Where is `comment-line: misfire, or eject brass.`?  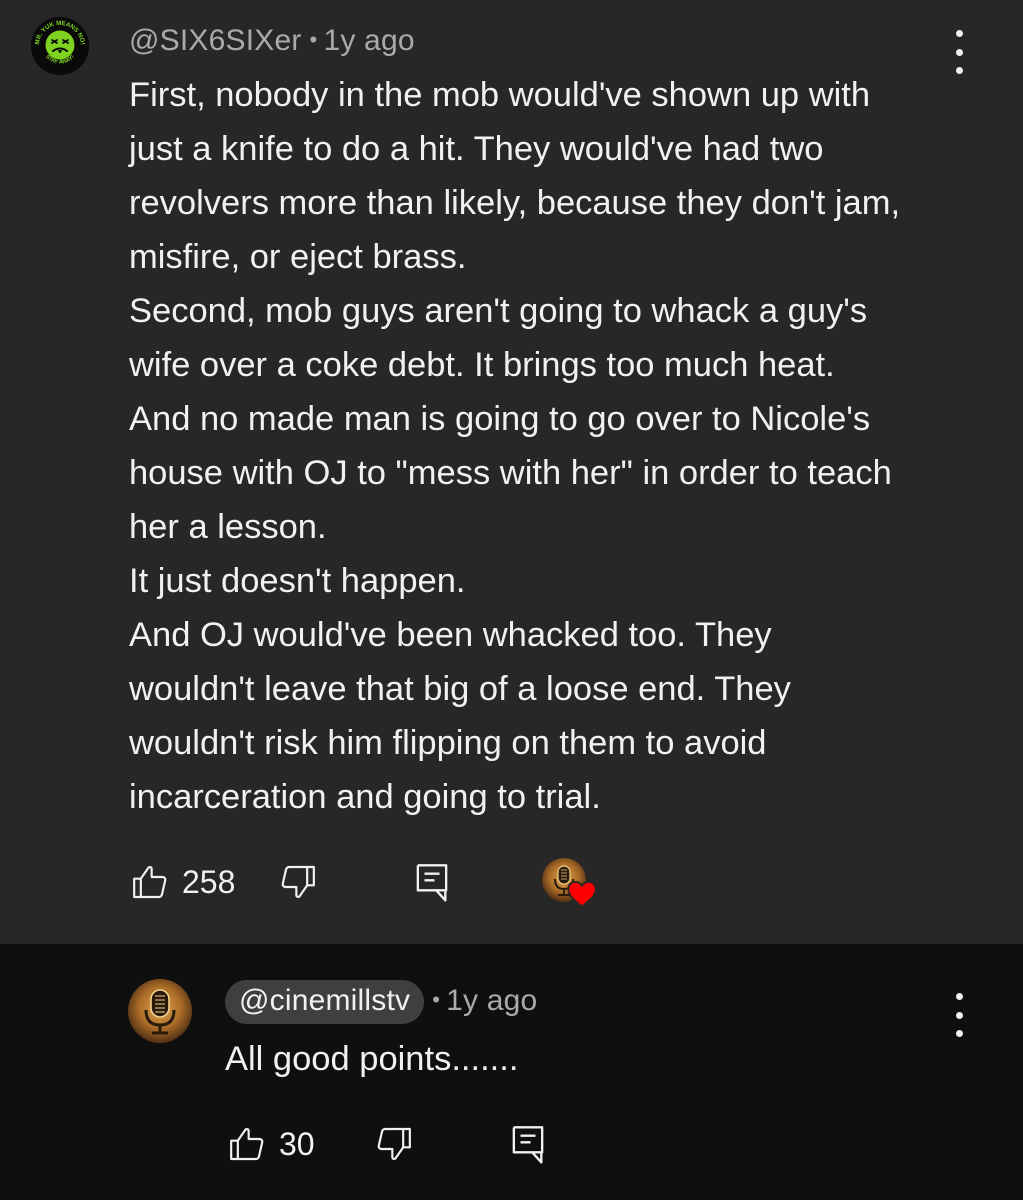
comment-line: misfire, or eject brass. is located at coordinates (298, 257).